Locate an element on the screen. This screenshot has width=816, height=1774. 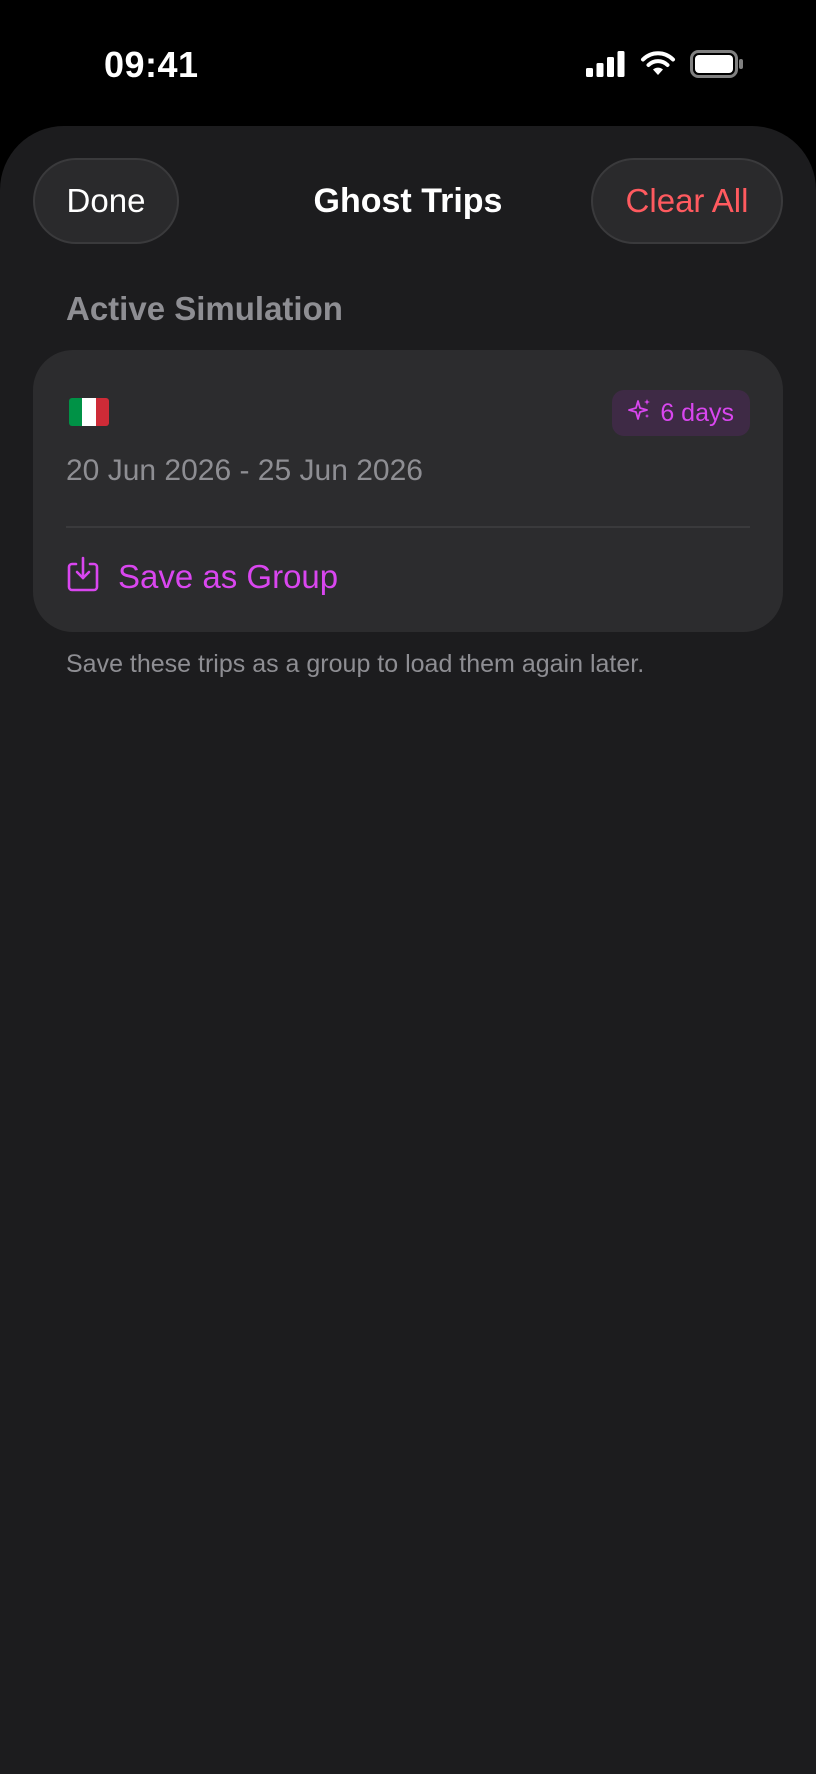
status-icons is located at coordinates (665, 66).